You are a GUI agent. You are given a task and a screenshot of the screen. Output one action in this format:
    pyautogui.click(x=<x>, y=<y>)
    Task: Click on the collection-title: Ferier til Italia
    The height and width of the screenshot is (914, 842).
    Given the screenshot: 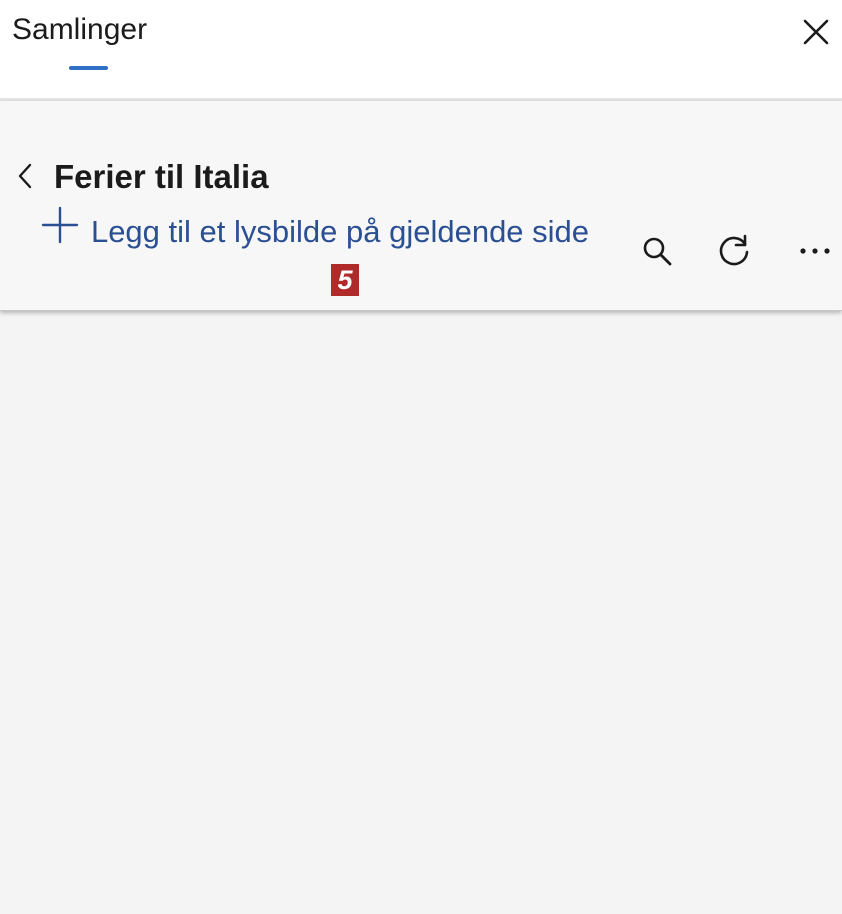 What is the action you would take?
    pyautogui.click(x=161, y=176)
    